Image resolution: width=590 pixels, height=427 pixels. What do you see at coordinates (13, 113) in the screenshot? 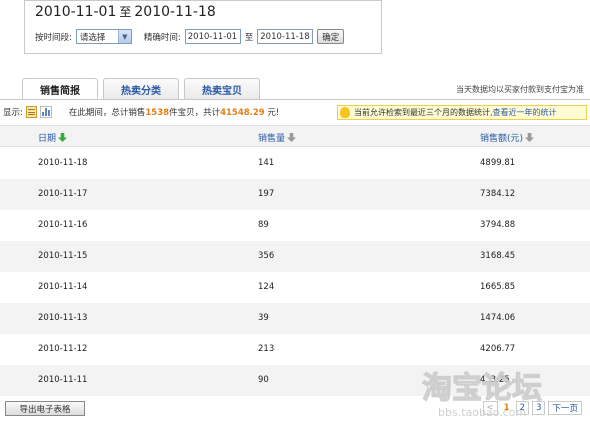
I see `display-label: 显示:` at bounding box center [13, 113].